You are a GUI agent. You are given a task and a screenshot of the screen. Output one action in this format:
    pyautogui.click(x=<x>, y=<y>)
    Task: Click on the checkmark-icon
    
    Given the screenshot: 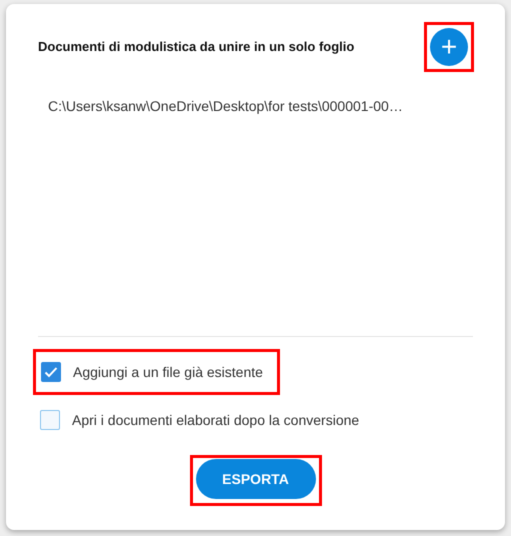 What is the action you would take?
    pyautogui.click(x=51, y=372)
    